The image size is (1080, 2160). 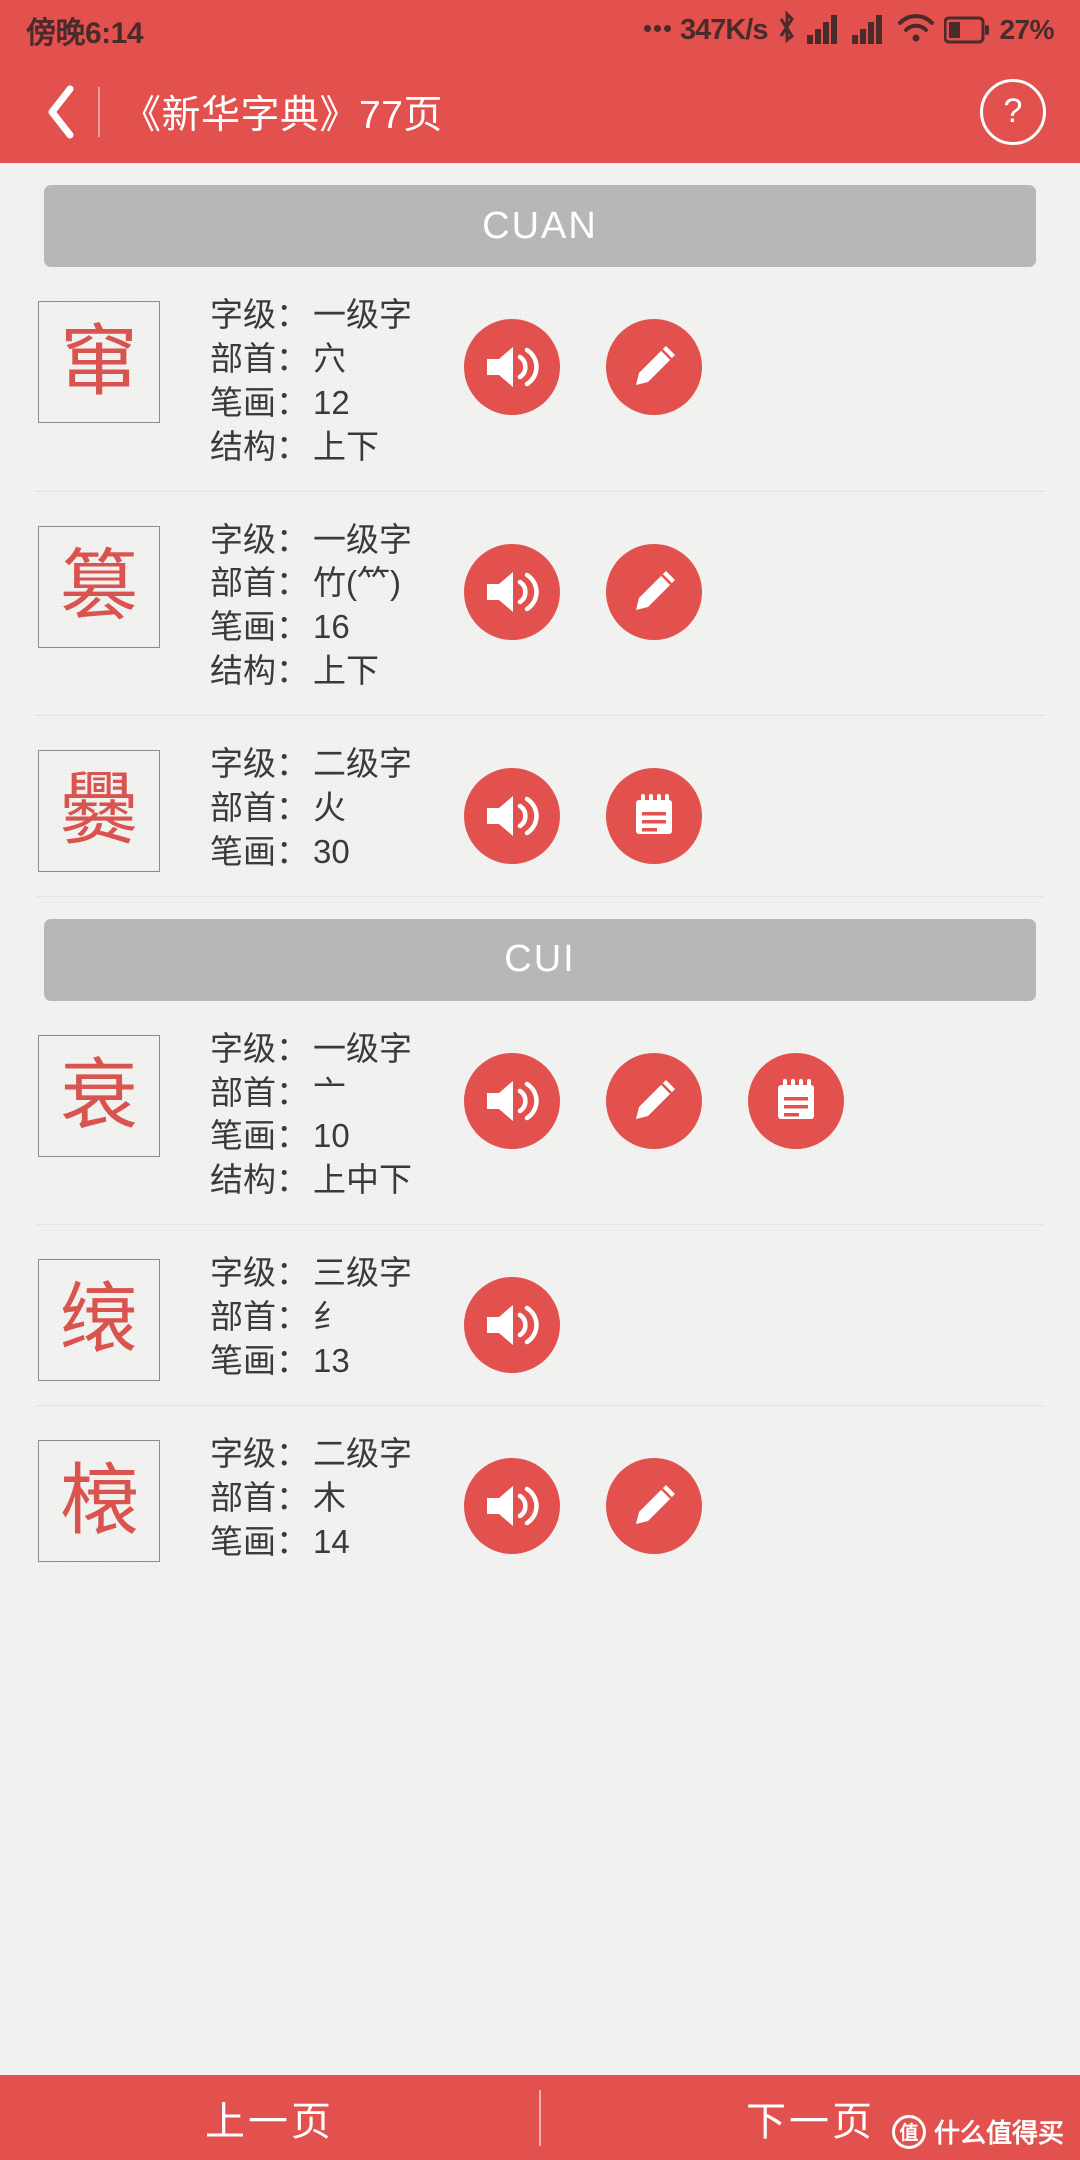 I want to click on table-row: 衰 字级： 一级字 部首： 亠 笔画： 10 结构： 上中下, so click(x=540, y=1113).